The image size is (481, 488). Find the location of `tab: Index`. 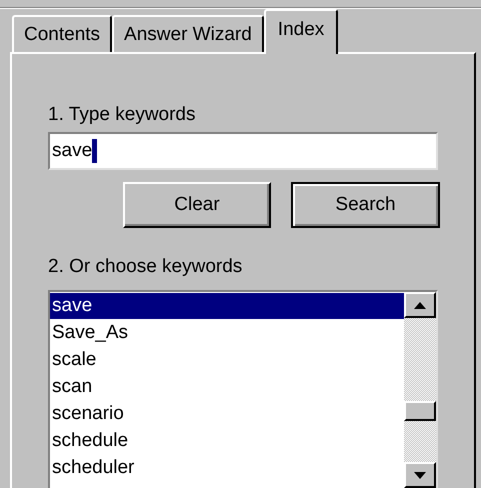

tab: Index is located at coordinates (301, 31).